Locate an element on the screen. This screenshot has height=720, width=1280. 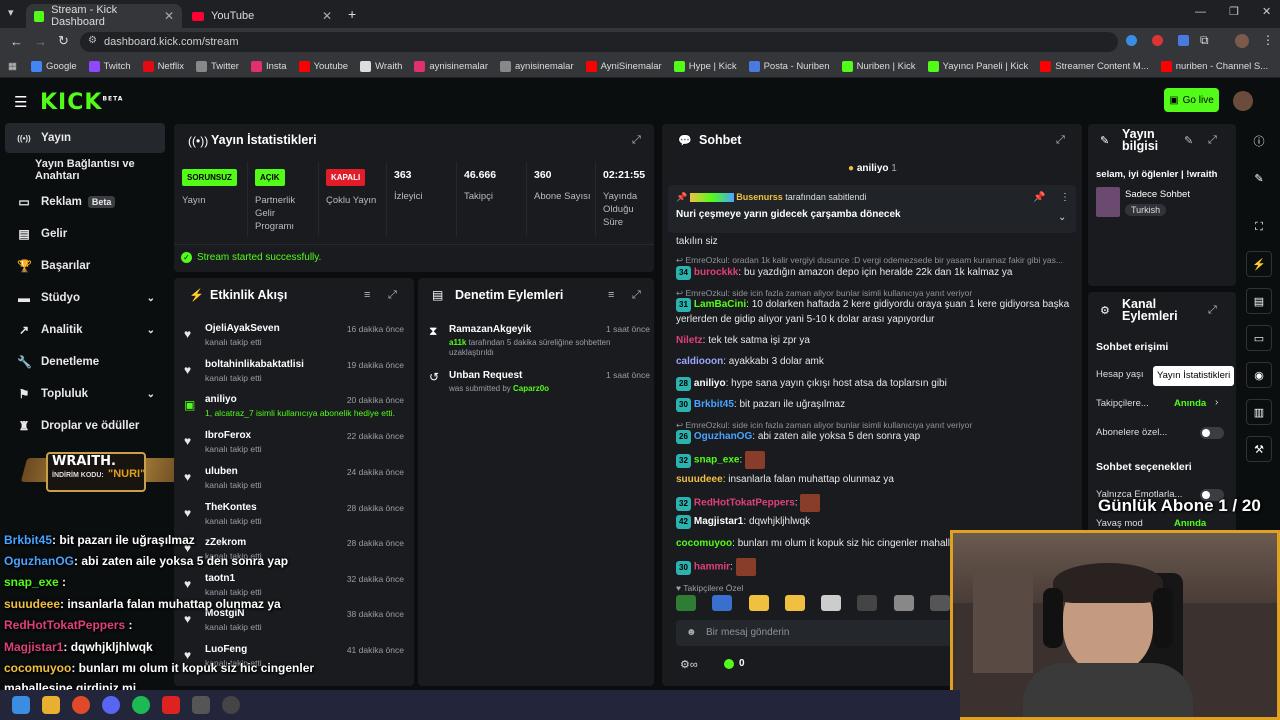
chat-username: Niletz is located at coordinates (689, 340).